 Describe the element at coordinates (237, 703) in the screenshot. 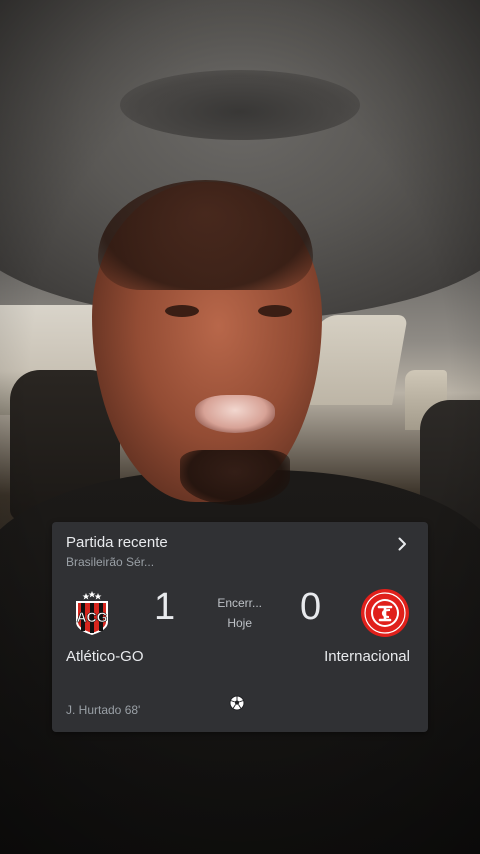

I see `soccer-ball-icon` at that location.